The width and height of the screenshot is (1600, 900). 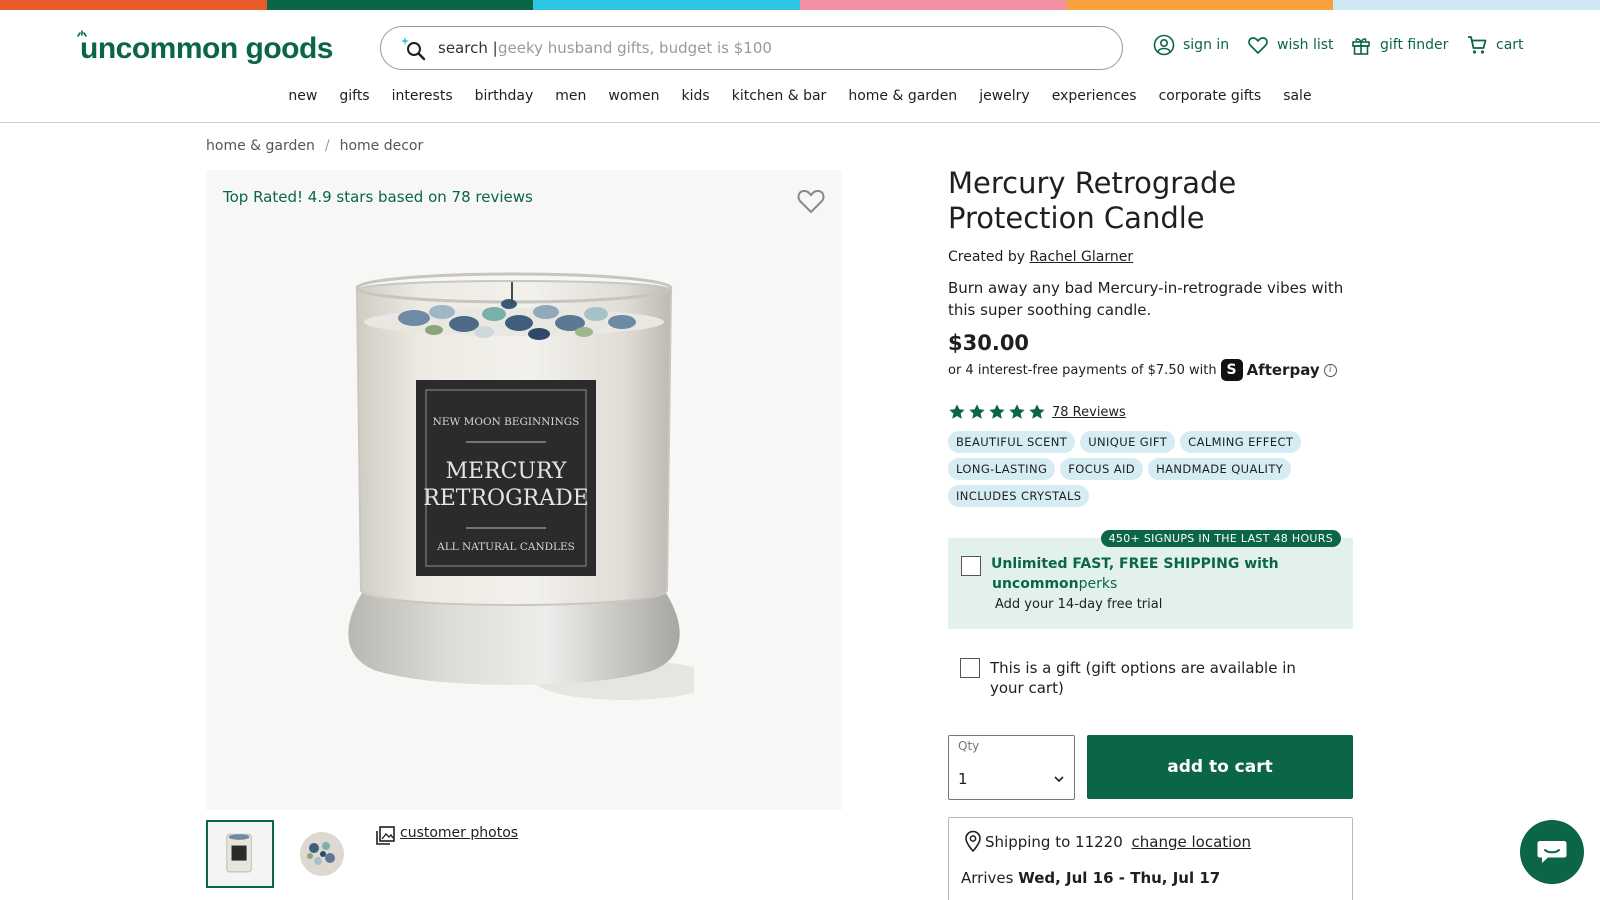 I want to click on arrives-label: Arrives, so click(x=987, y=878).